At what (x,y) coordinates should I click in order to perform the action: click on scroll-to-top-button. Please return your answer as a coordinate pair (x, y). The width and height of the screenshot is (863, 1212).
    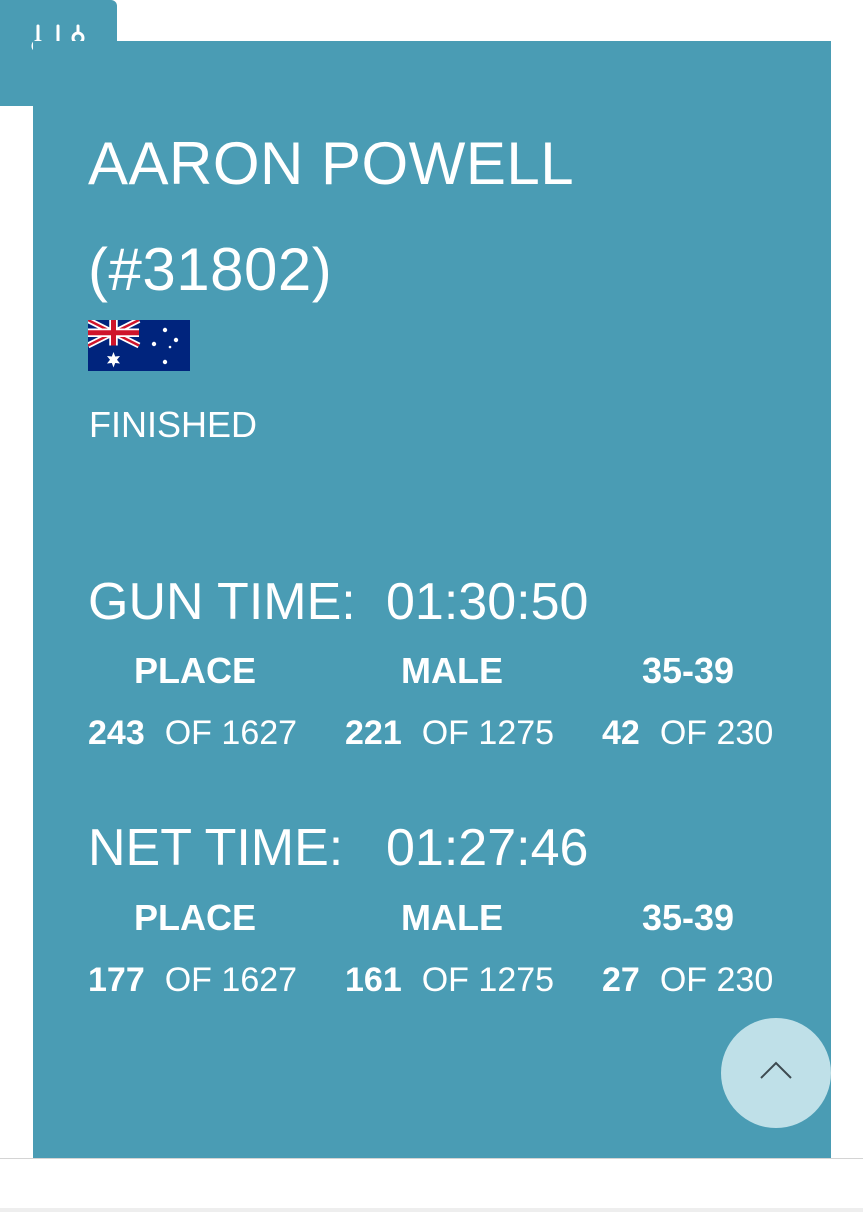
    Looking at the image, I should click on (776, 1073).